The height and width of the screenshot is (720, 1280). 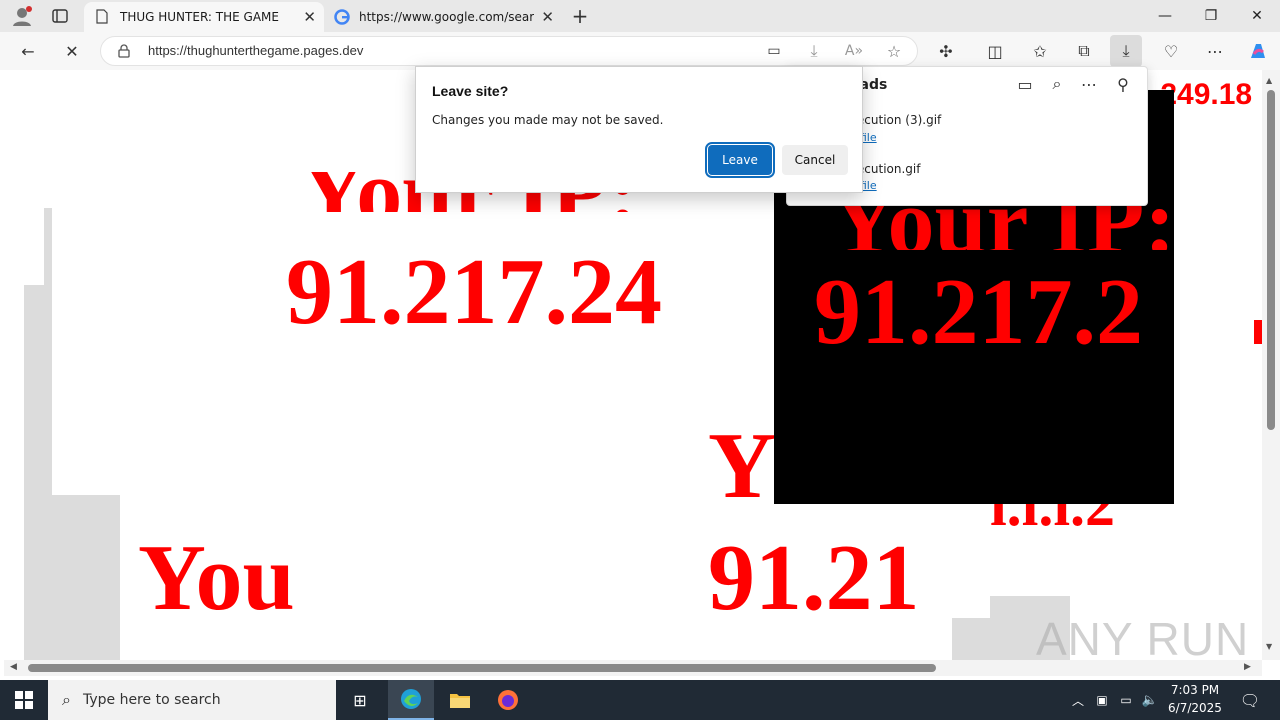 I want to click on vertical-scrollbar: ▲ ▼, so click(x=1271, y=365).